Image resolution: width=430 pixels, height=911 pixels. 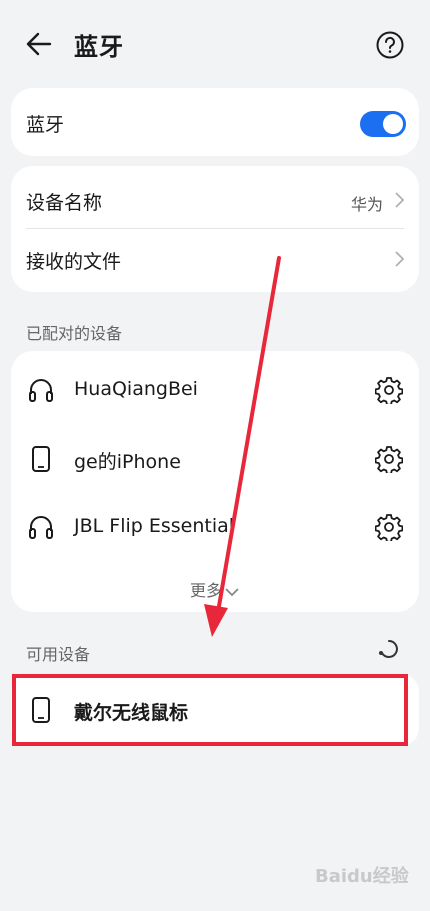 What do you see at coordinates (127, 462) in the screenshot?
I see `paired-device-name: ge的iPhone` at bounding box center [127, 462].